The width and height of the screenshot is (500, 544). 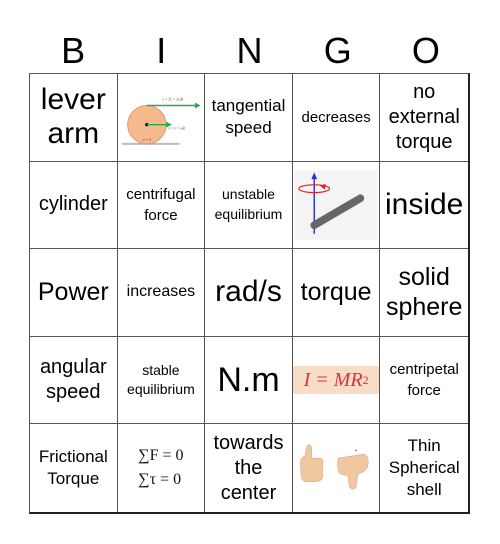 I want to click on bingo-cell: centrifugal force, so click(x=161, y=205).